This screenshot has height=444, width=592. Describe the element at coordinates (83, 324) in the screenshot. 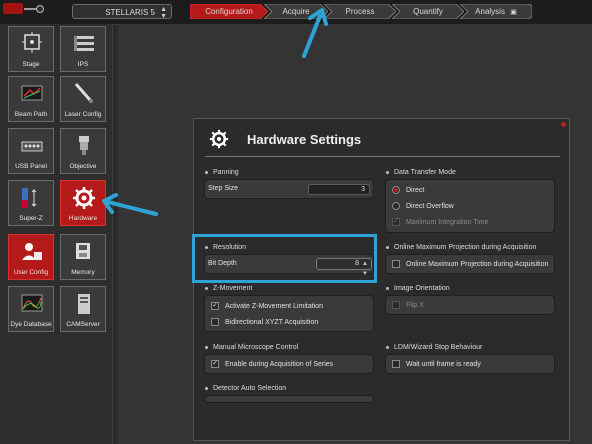

I see `sidebar-tile-label: CAMServer` at that location.